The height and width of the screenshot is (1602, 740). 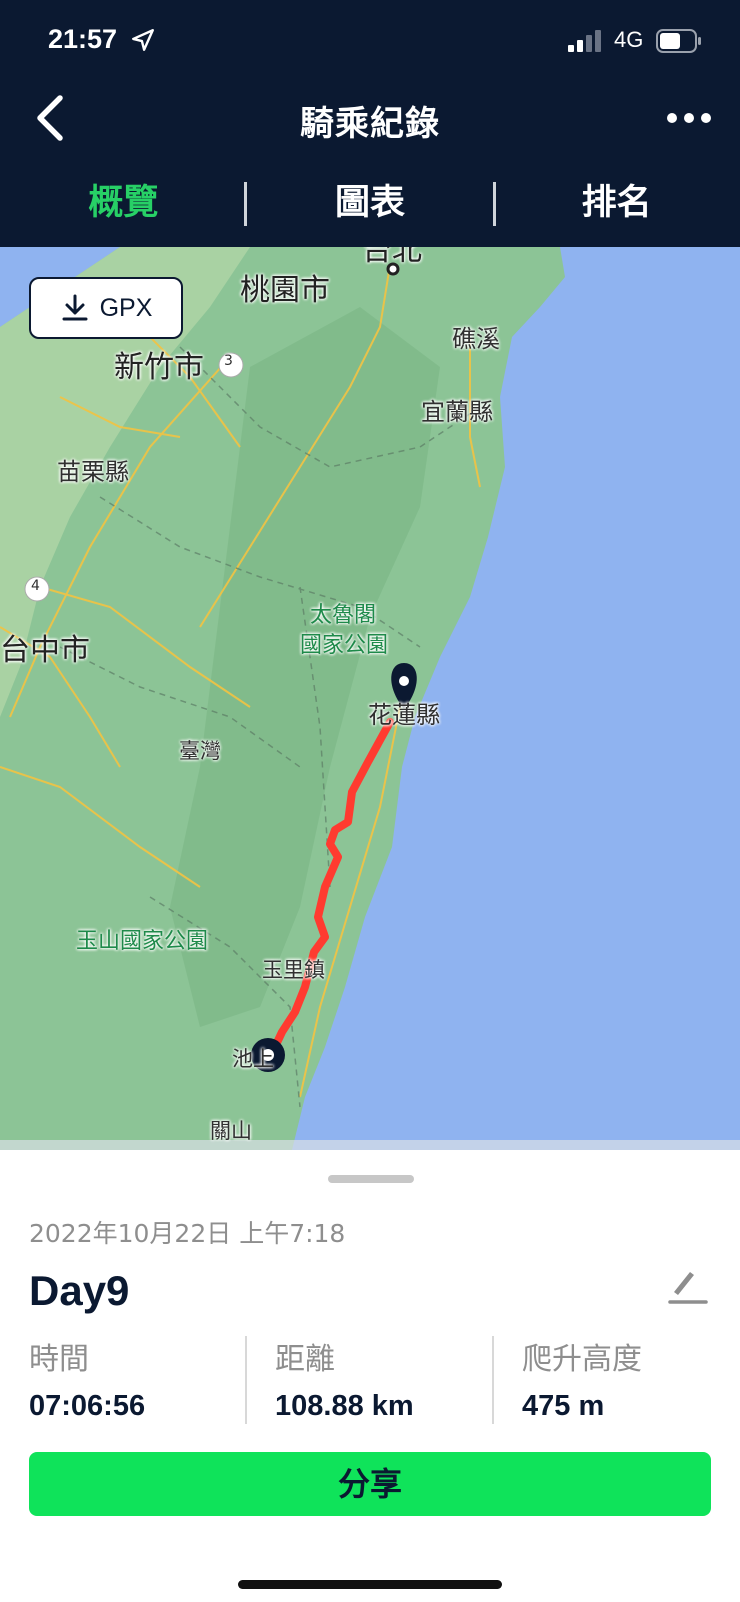 I want to click on map-label-hualien: 花蓮縣, so click(x=404, y=715).